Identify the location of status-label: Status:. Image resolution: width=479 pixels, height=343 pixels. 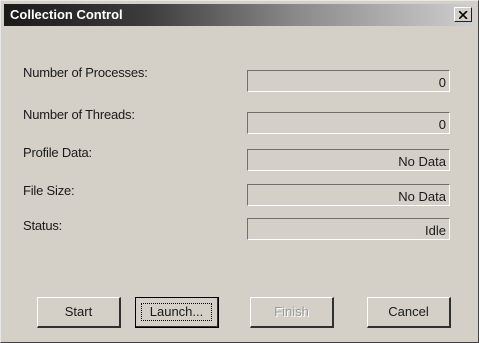
(43, 225).